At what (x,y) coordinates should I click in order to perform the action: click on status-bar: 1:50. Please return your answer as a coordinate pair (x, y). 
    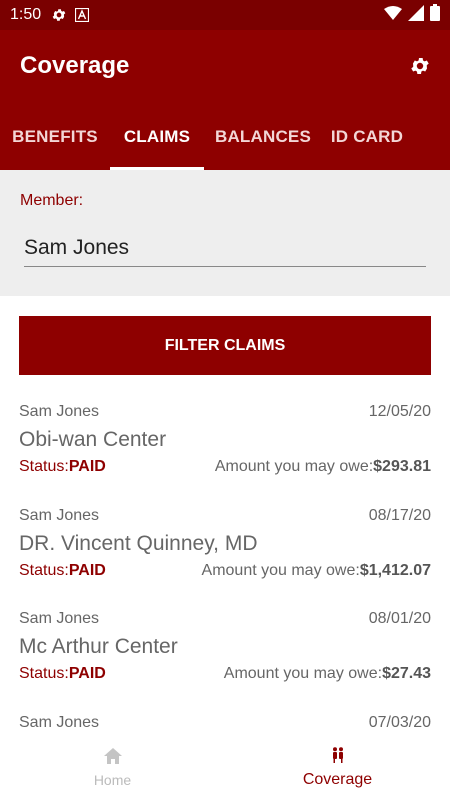
    Looking at the image, I should click on (225, 15).